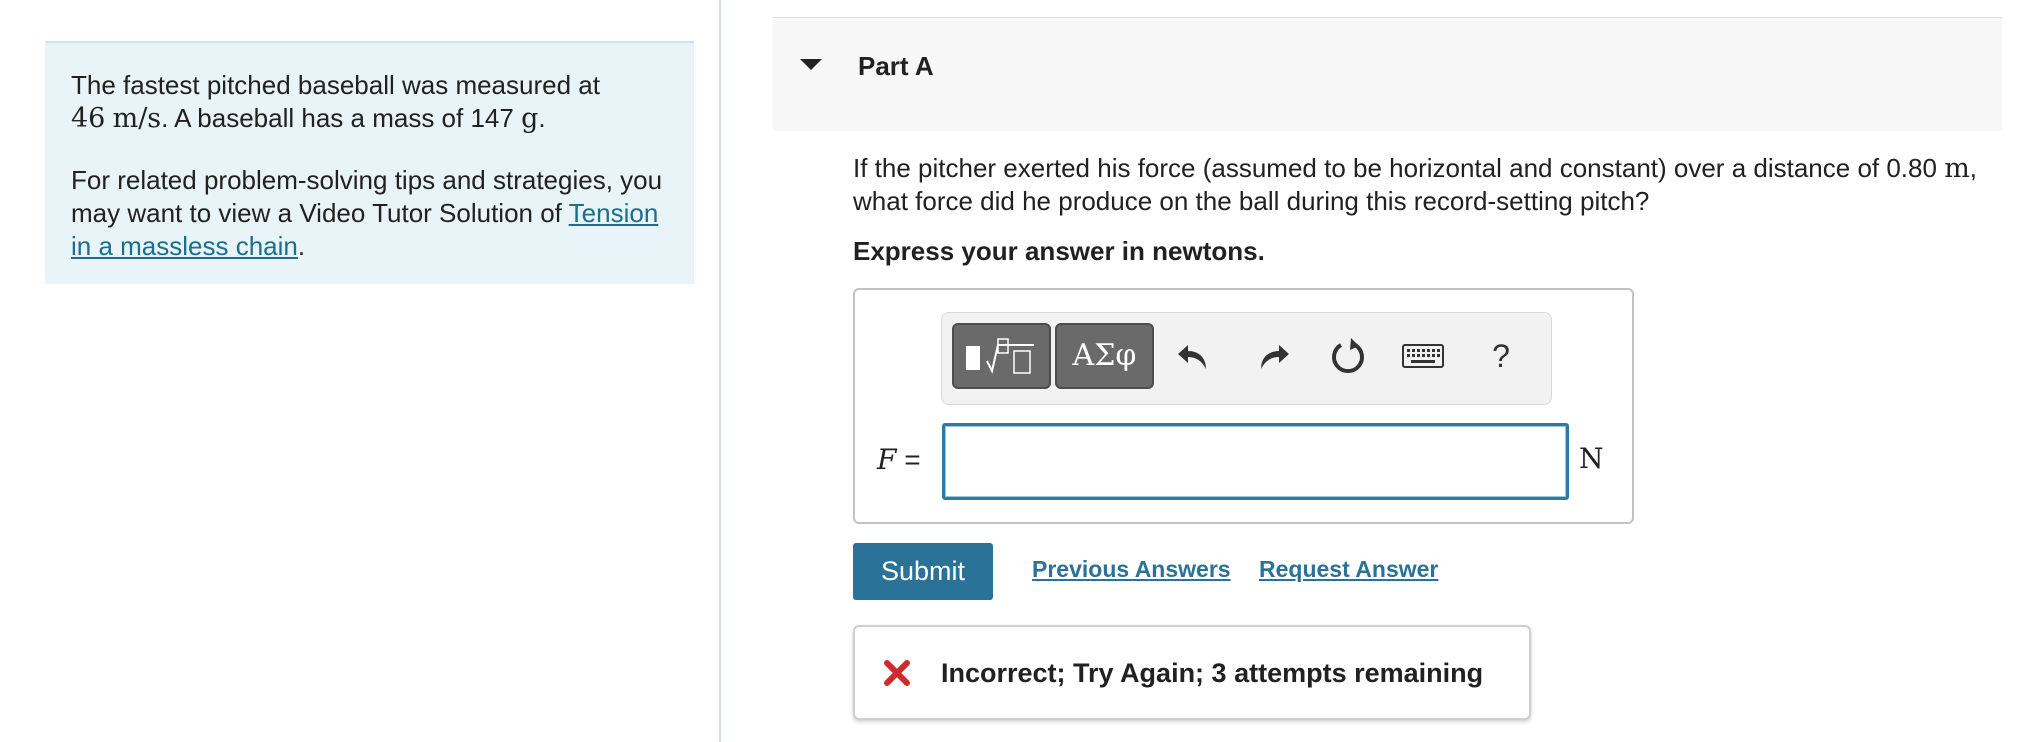  Describe the element at coordinates (1131, 569) in the screenshot. I see `previous-answers-link: Previous Answers` at that location.